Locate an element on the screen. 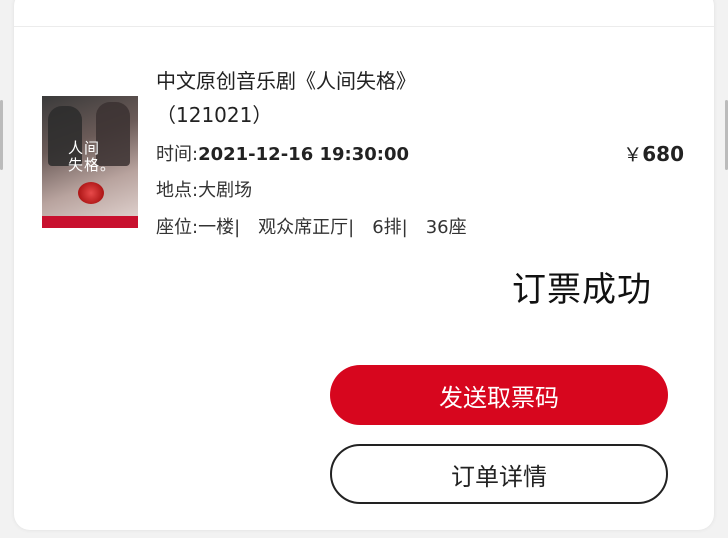  ticket-price: ￥680 is located at coordinates (653, 153).